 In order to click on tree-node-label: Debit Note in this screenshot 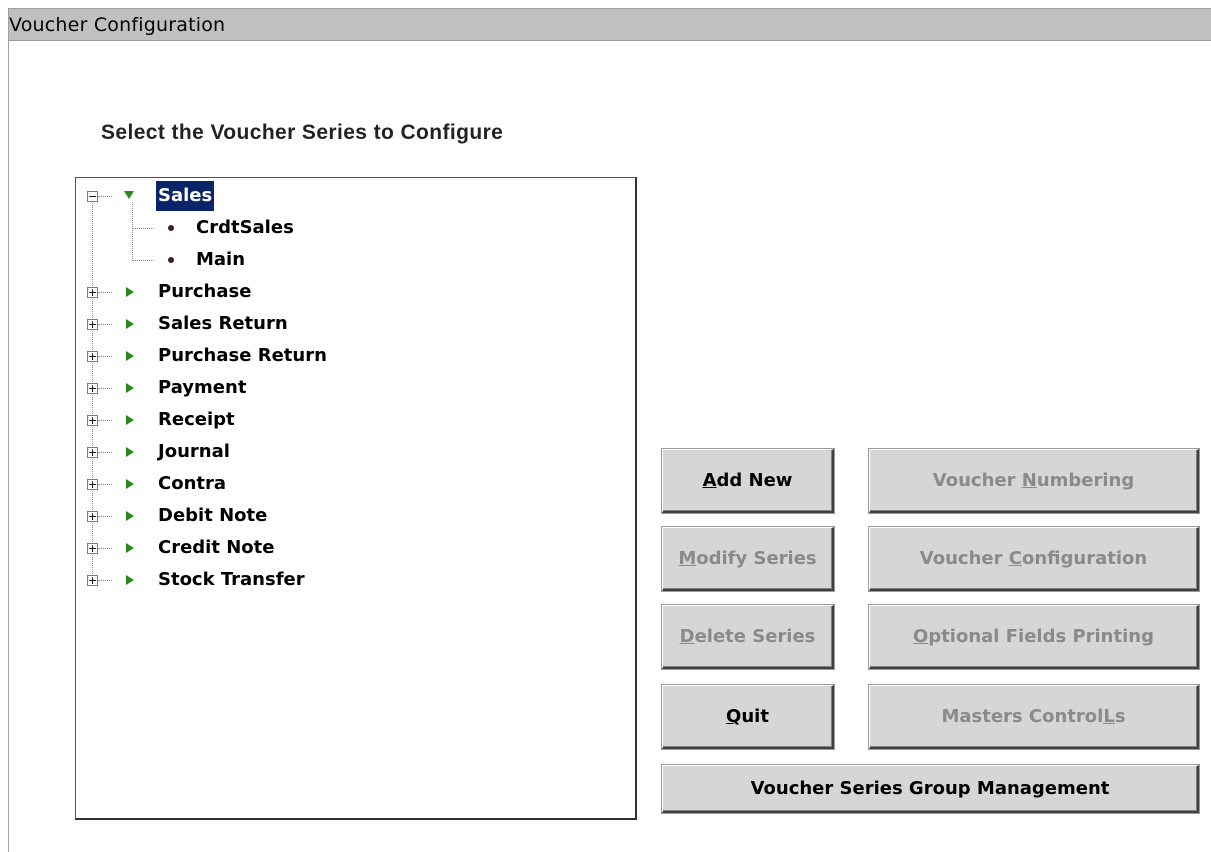, I will do `click(213, 515)`.